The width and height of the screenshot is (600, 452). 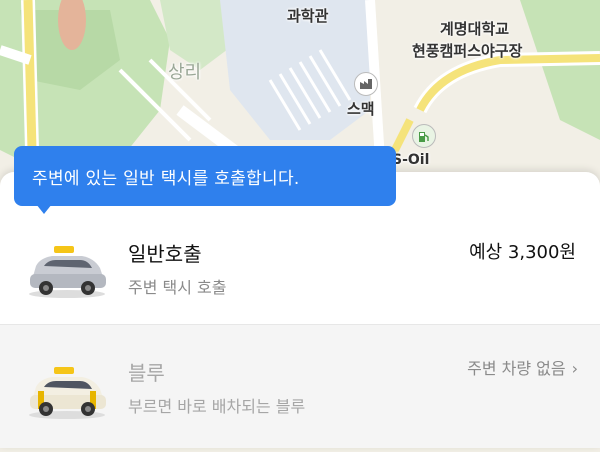 What do you see at coordinates (574, 368) in the screenshot?
I see `chevron-right-icon: ›` at bounding box center [574, 368].